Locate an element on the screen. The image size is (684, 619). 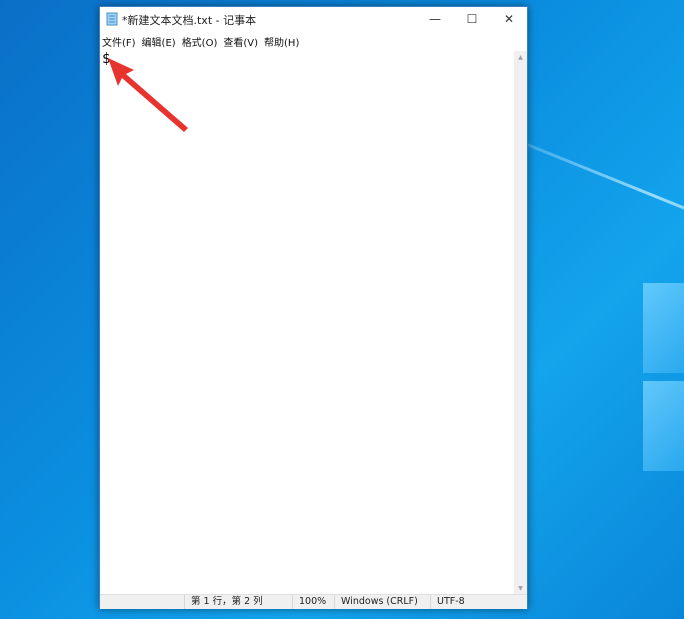
zoom-level: 100% is located at coordinates (313, 602).